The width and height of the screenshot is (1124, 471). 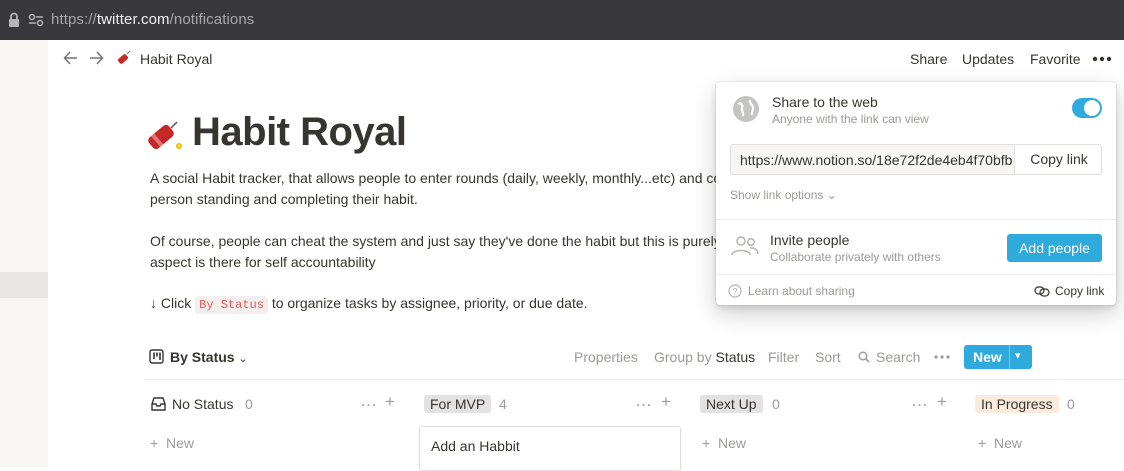 I want to click on column-count: 4, so click(x=503, y=404).